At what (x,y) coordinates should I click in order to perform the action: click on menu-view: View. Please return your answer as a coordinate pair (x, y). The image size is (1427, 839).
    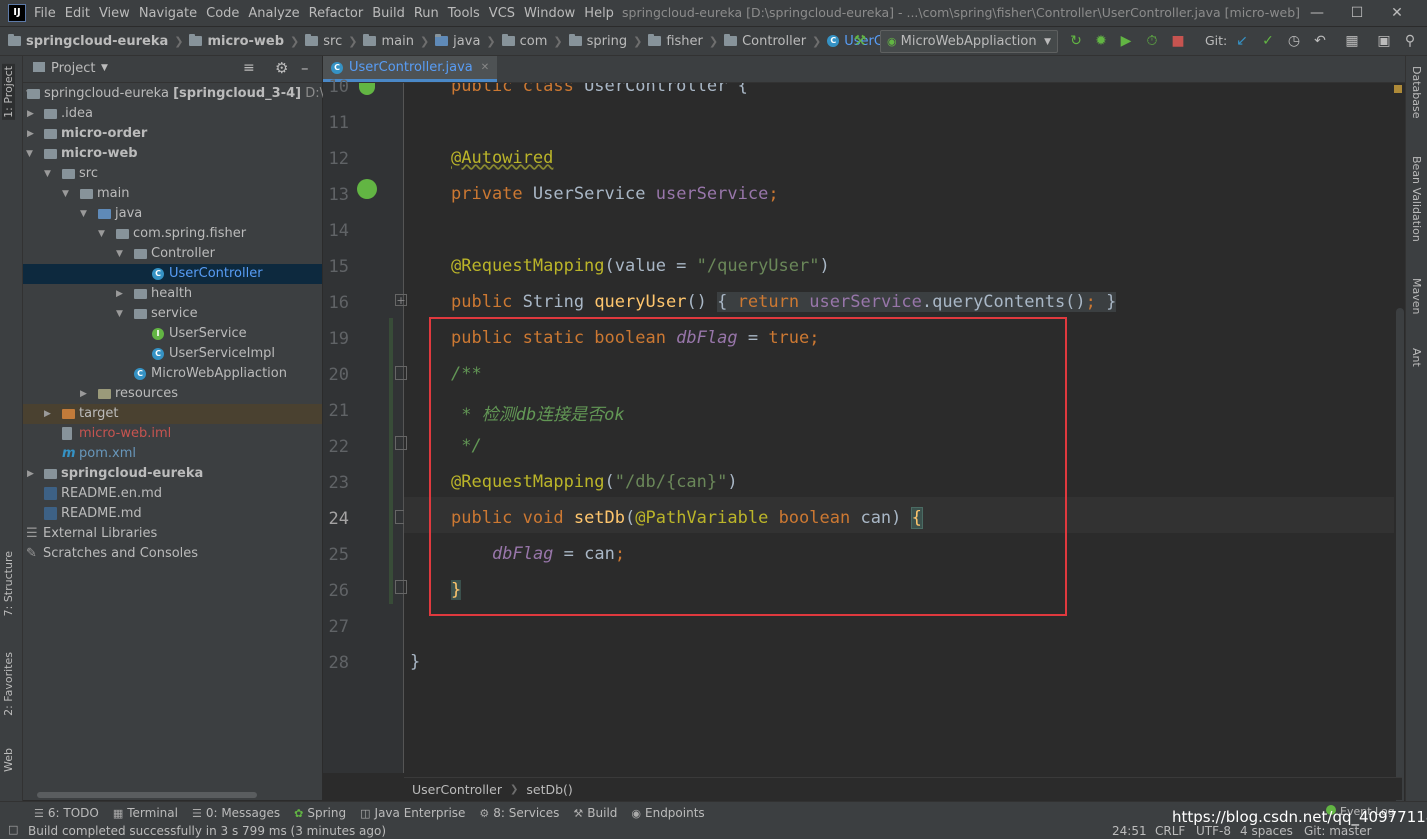
    Looking at the image, I should click on (114, 13).